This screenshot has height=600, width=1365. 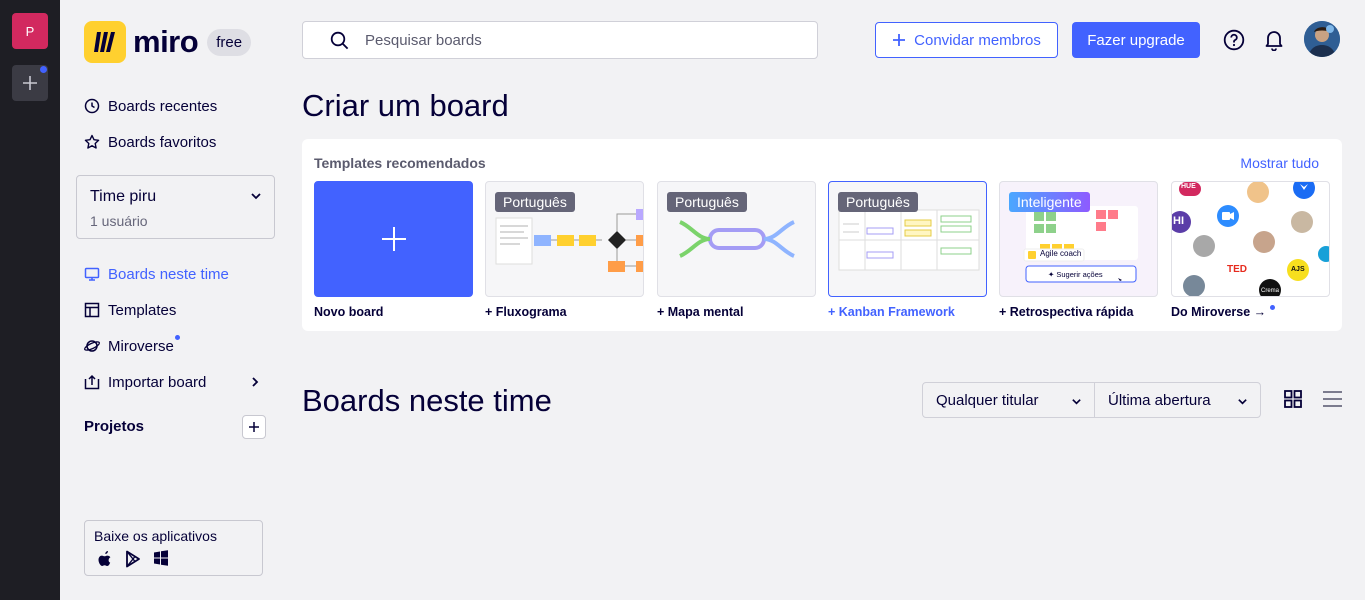 I want to click on miro-logo-icon, so click(x=105, y=42).